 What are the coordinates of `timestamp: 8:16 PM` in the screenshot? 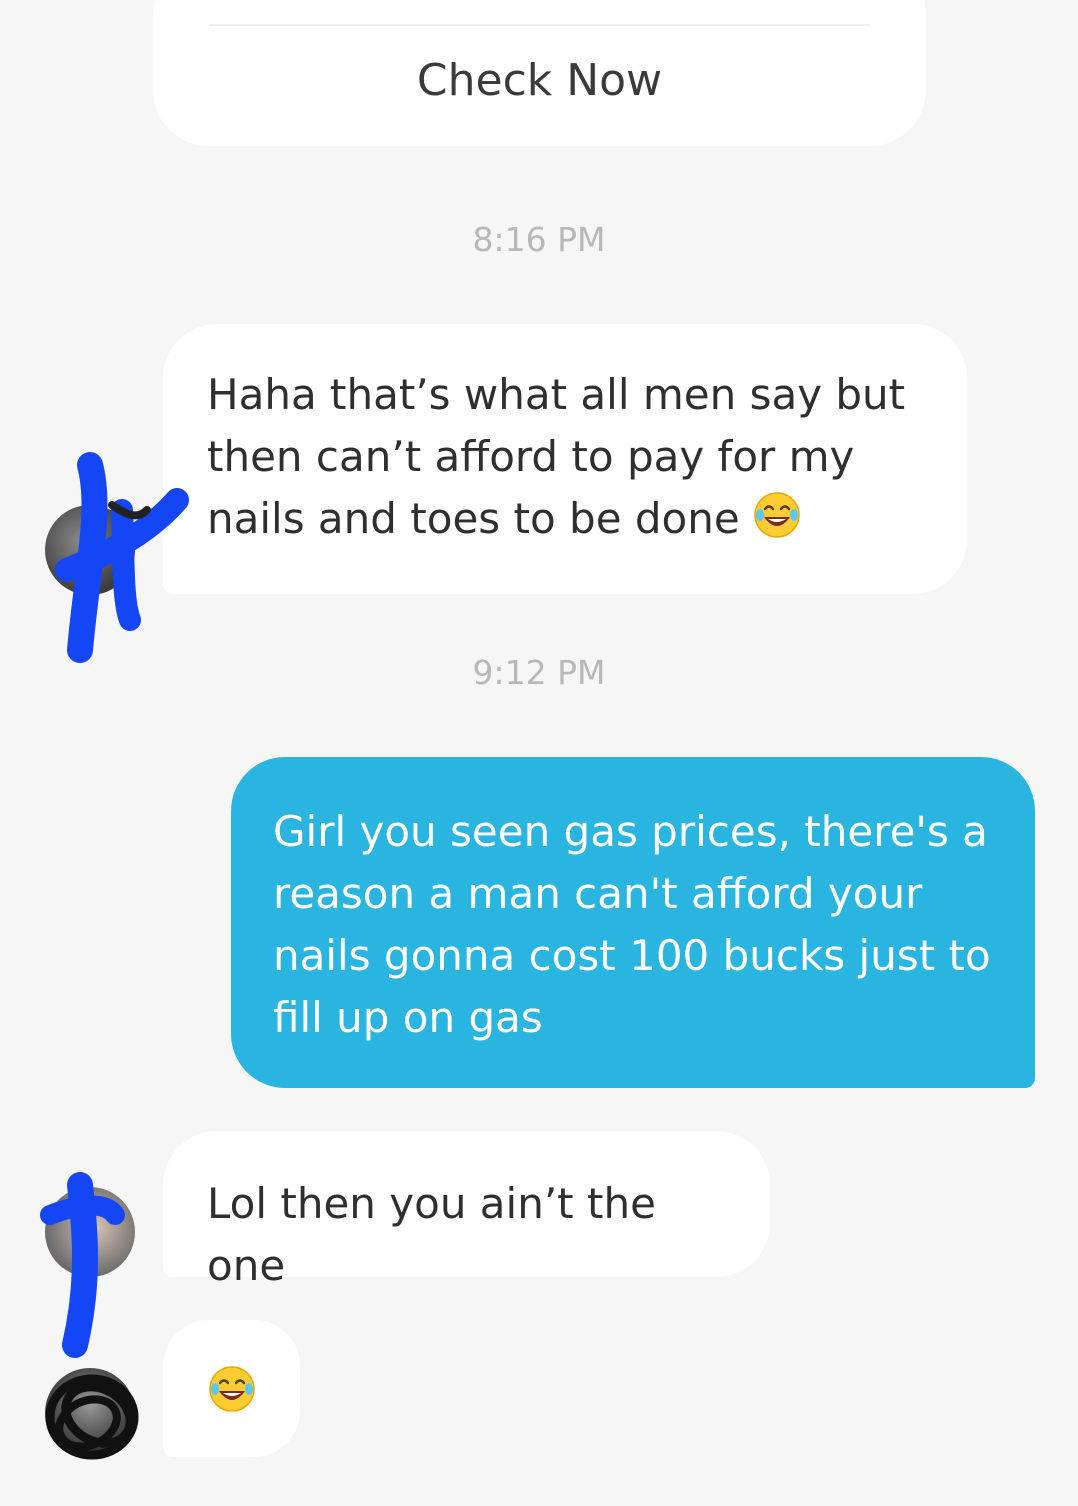 It's located at (539, 239).